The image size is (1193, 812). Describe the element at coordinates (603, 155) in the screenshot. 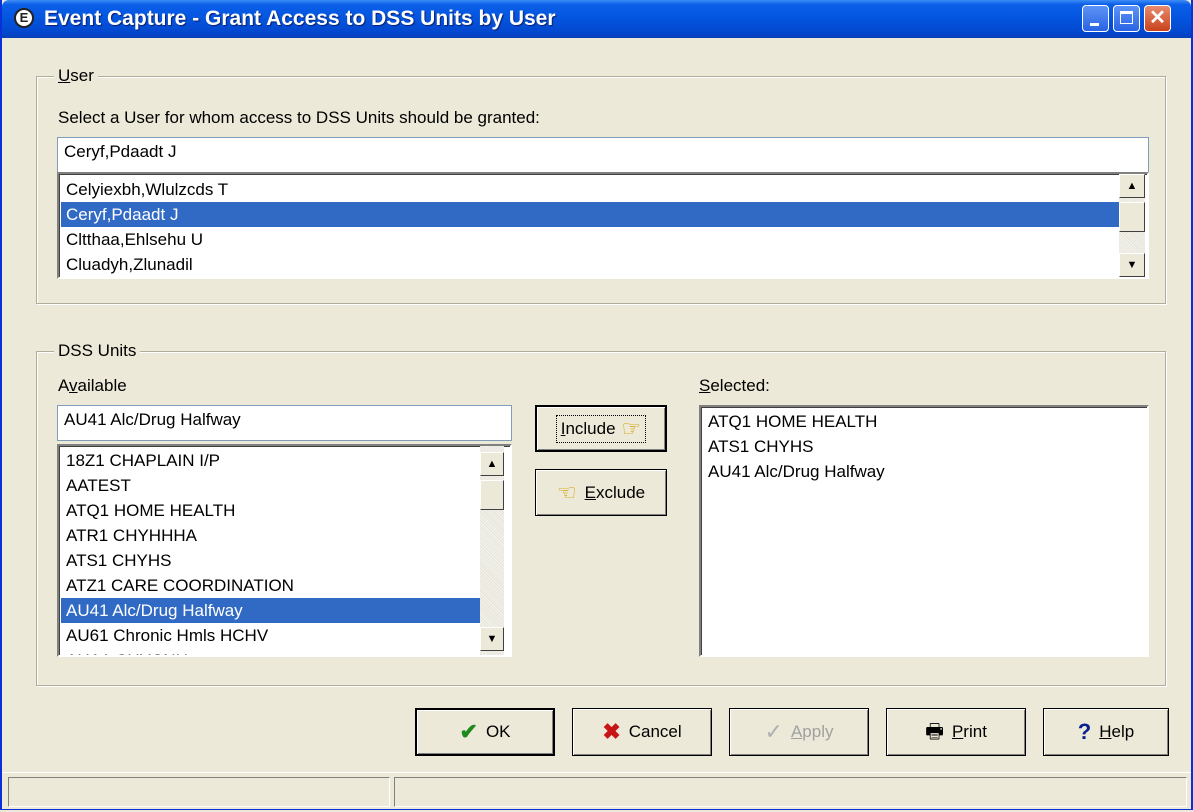

I see `user-search-input: Ceryf,Pdaadt J` at that location.